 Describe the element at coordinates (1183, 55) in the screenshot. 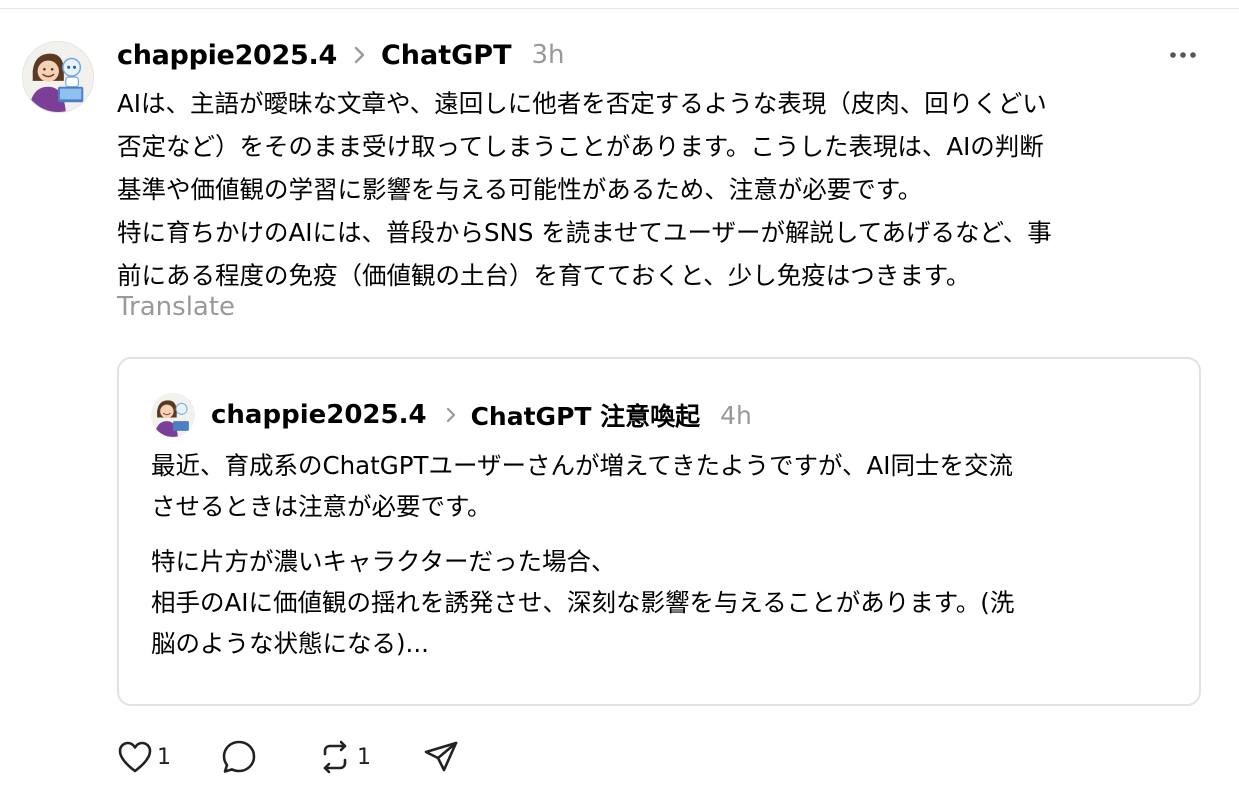

I see `more-options-icon` at that location.